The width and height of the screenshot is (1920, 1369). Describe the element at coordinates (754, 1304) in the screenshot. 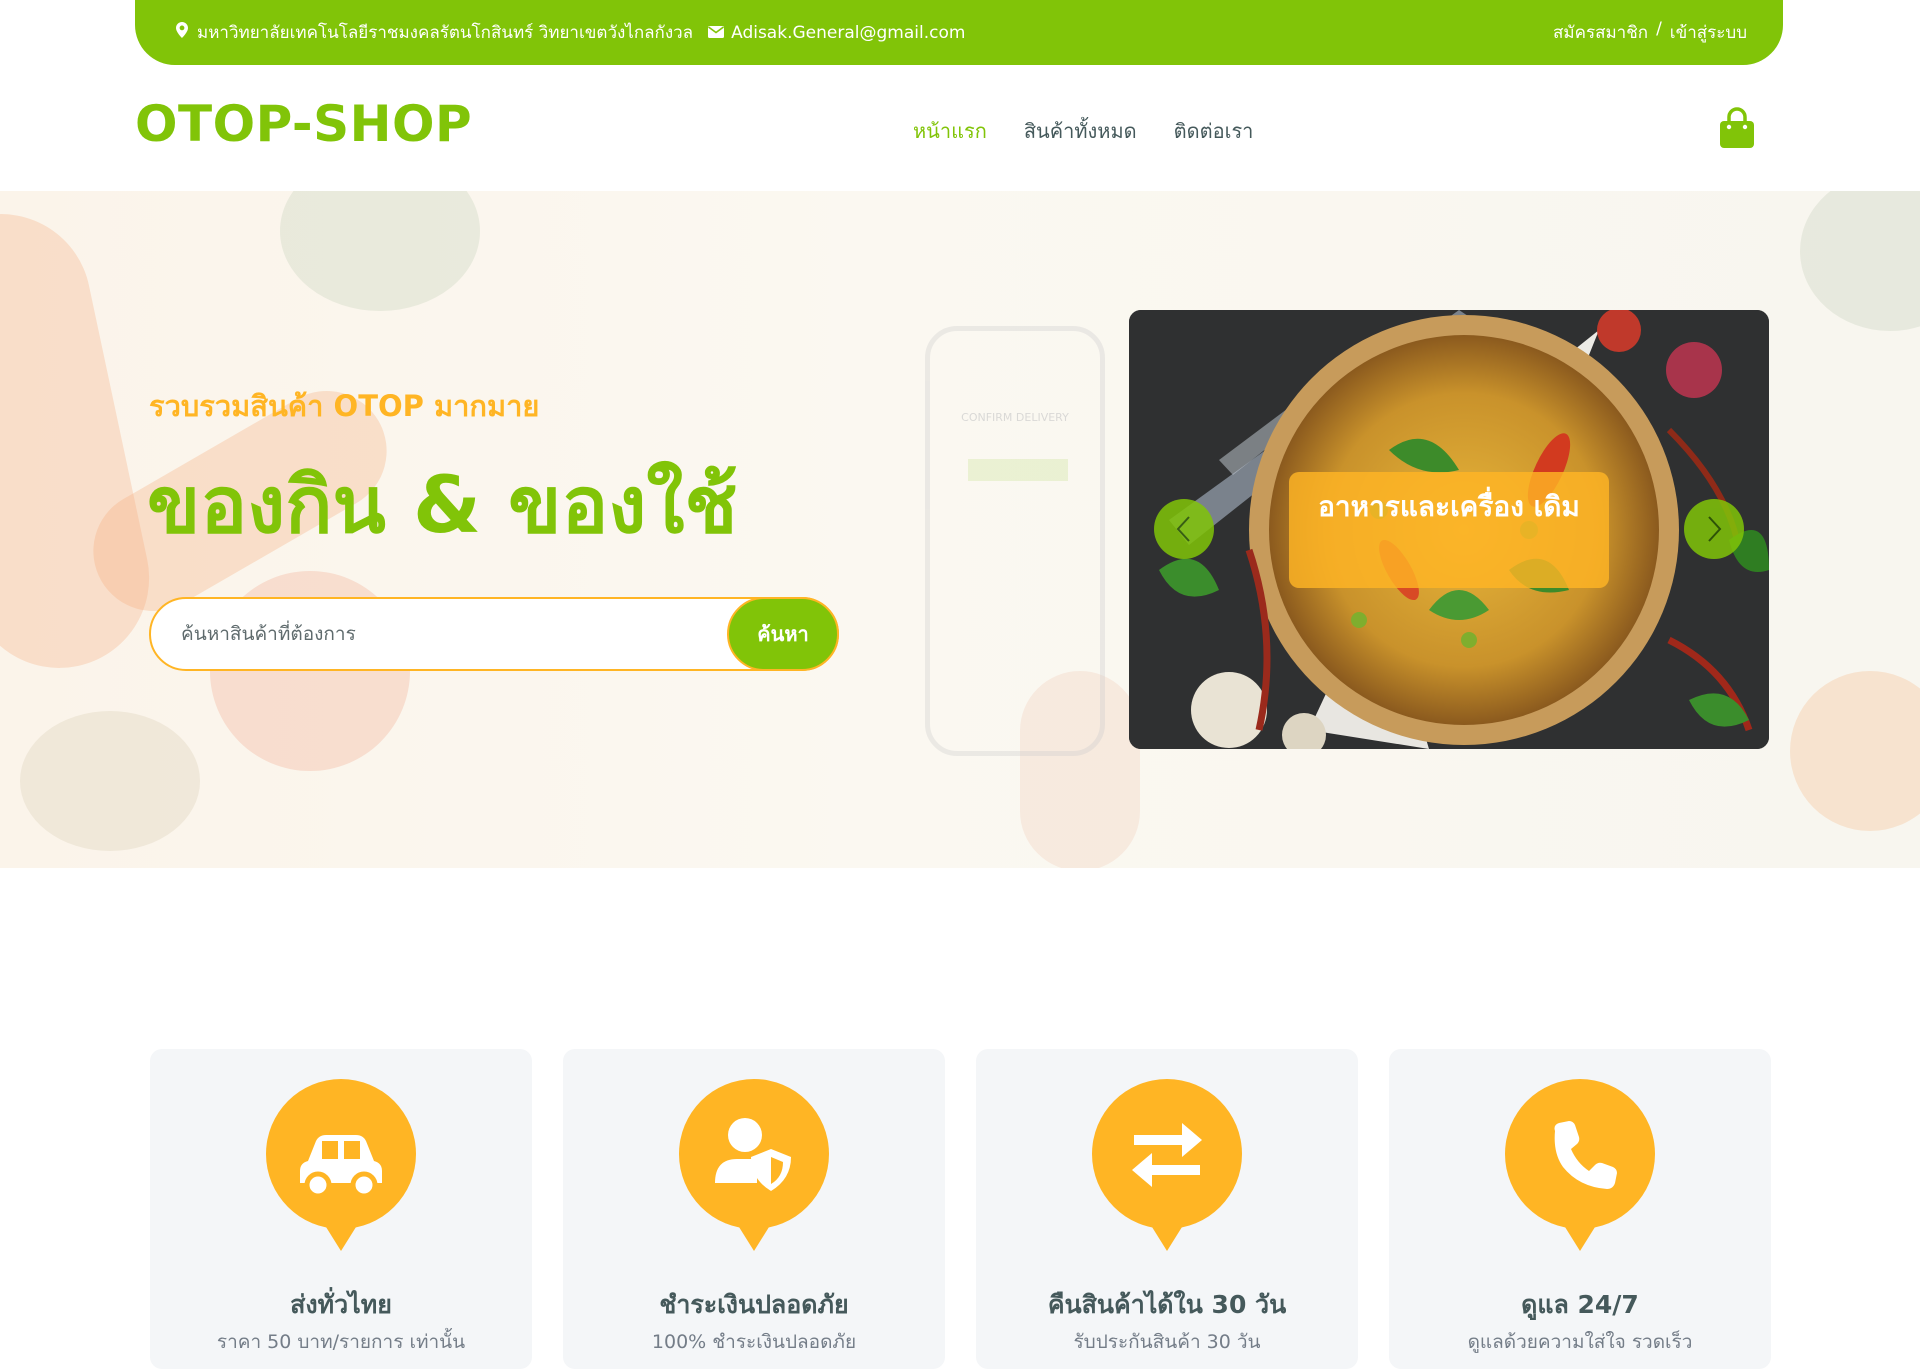

I see `feature-title: ชำระเงินปลอดภัย` at that location.